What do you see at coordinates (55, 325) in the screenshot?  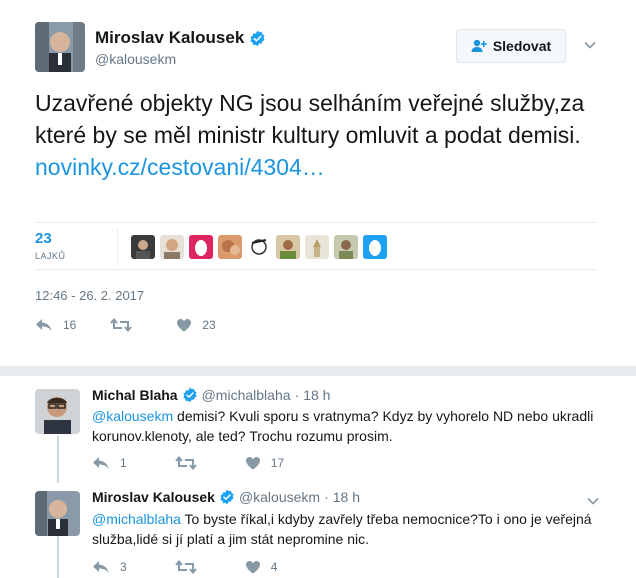 I see `reply-button: 16` at bounding box center [55, 325].